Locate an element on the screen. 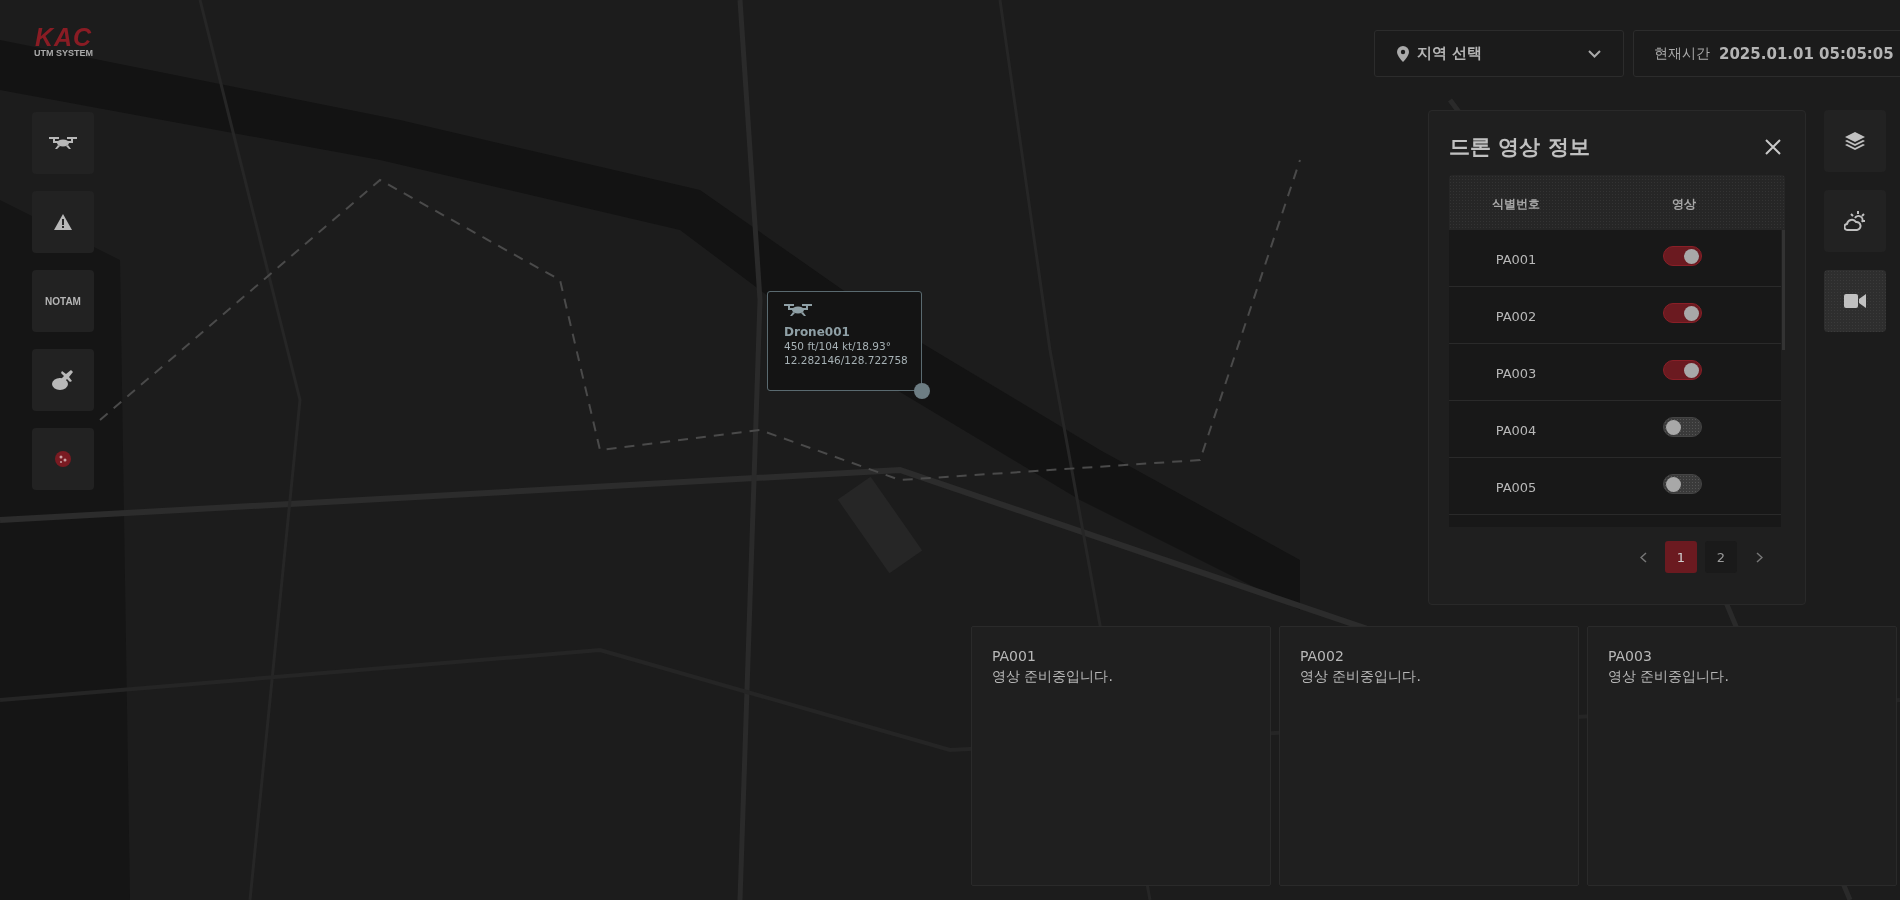 Image resolution: width=1900 pixels, height=900 pixels. column-header: 식별번호 is located at coordinates (1516, 203).